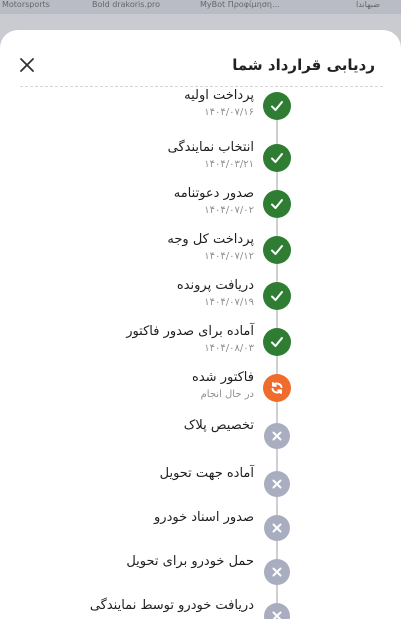  Describe the element at coordinates (190, 331) in the screenshot. I see `step-label: آماده برای صدور فاکتور` at that location.